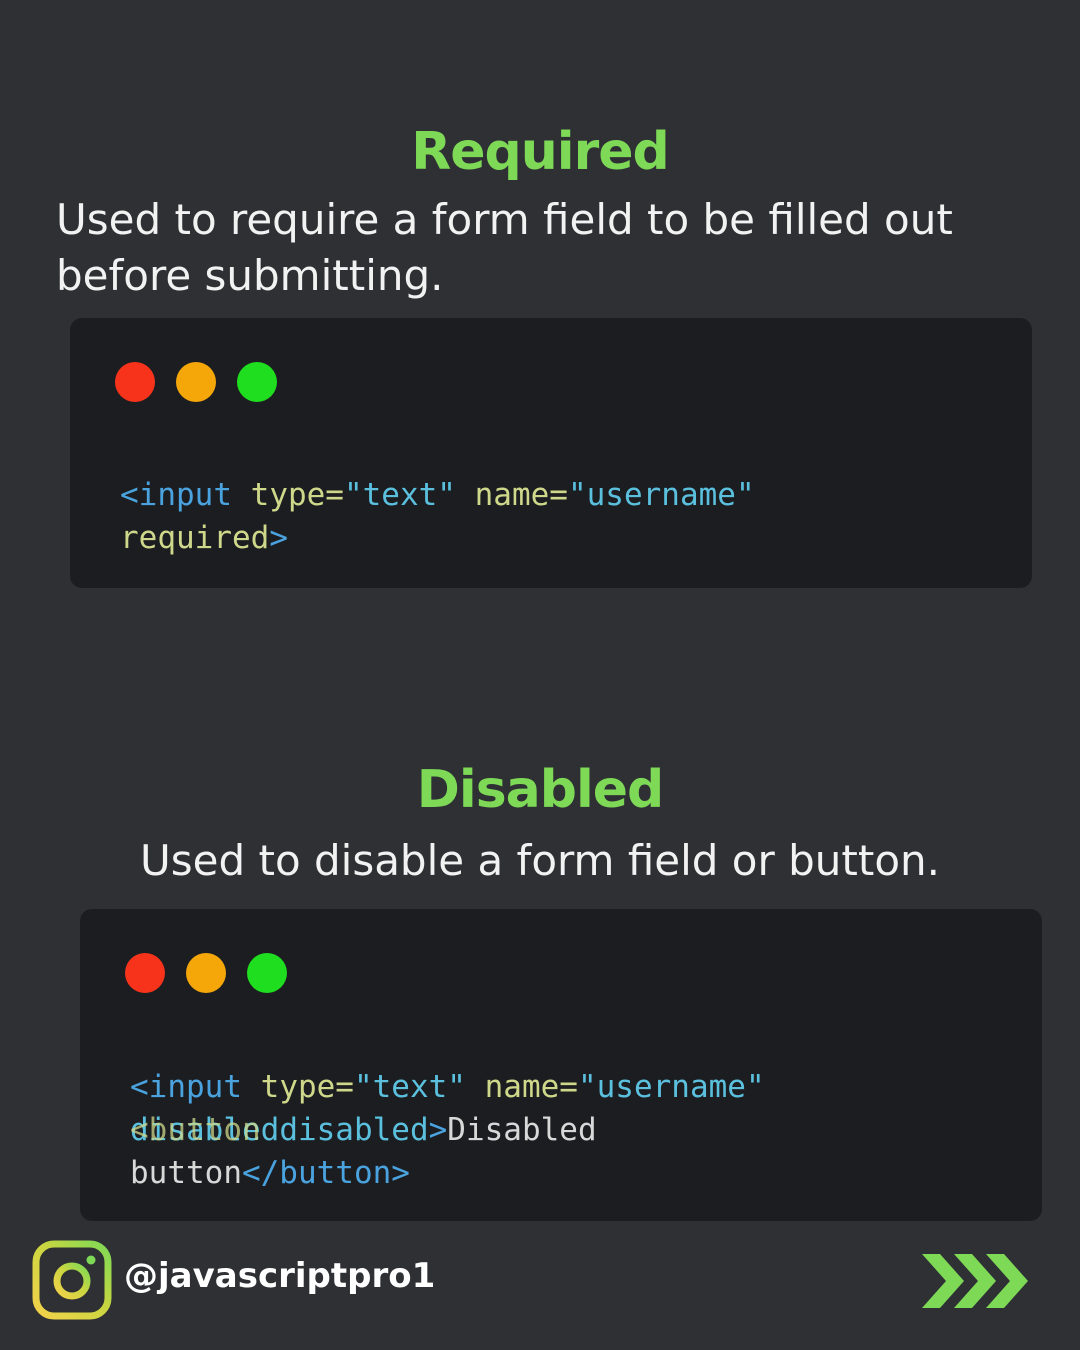 The image size is (1080, 1350). What do you see at coordinates (325, 1173) in the screenshot?
I see `code-tag: </button>` at bounding box center [325, 1173].